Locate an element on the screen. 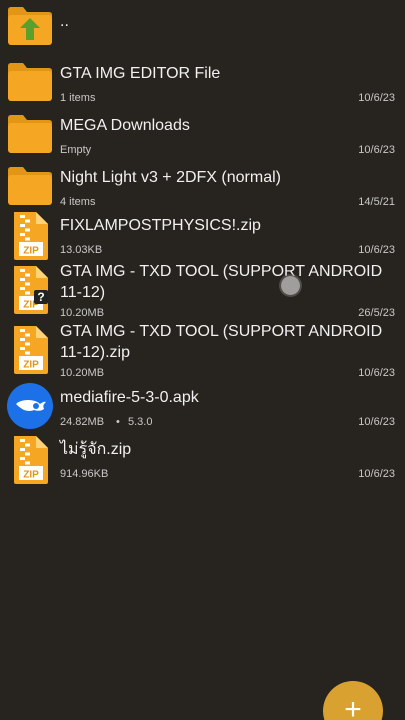 The height and width of the screenshot is (720, 405). unknown-zip-file-icon: ZIP? is located at coordinates (30, 289).